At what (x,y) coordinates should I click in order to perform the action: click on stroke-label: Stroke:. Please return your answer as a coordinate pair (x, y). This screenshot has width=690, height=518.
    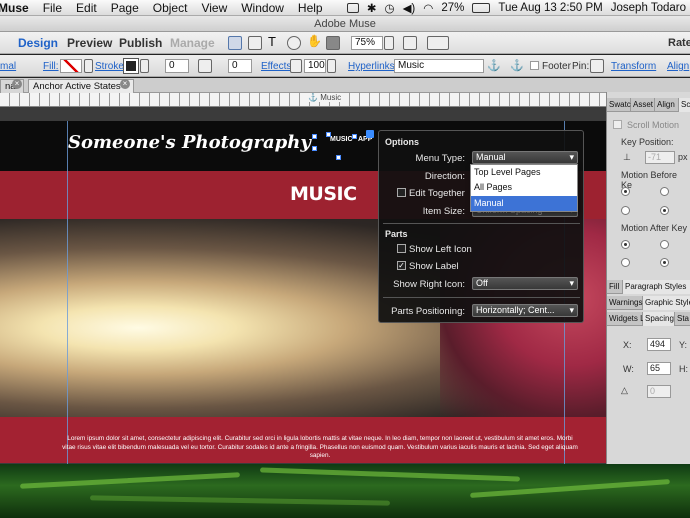
    Looking at the image, I should click on (111, 66).